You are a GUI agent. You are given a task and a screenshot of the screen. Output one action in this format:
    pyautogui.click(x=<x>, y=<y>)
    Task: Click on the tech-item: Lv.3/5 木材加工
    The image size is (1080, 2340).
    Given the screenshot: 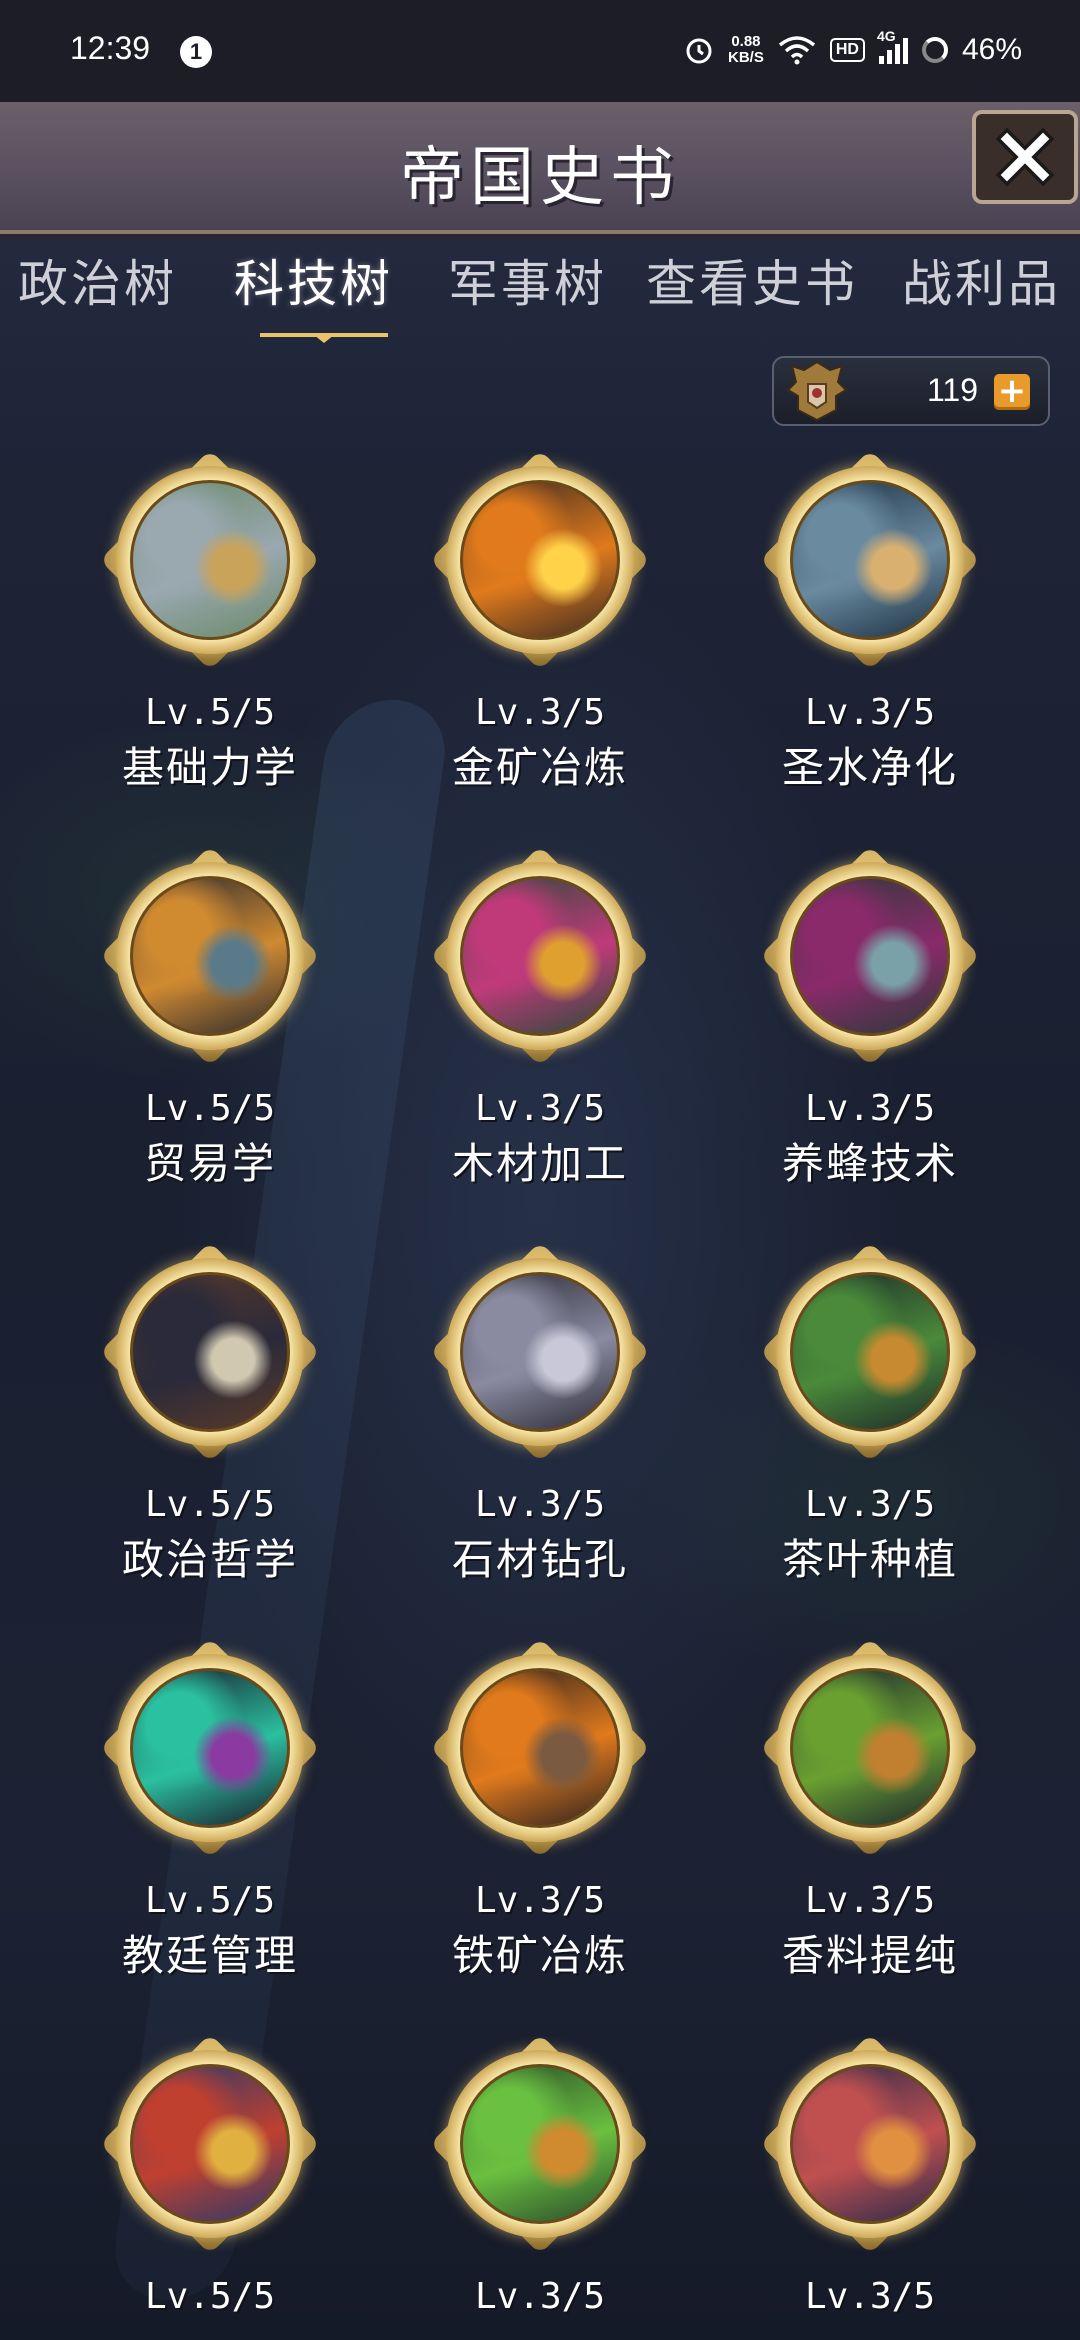 What is the action you would take?
    pyautogui.click(x=540, y=1012)
    